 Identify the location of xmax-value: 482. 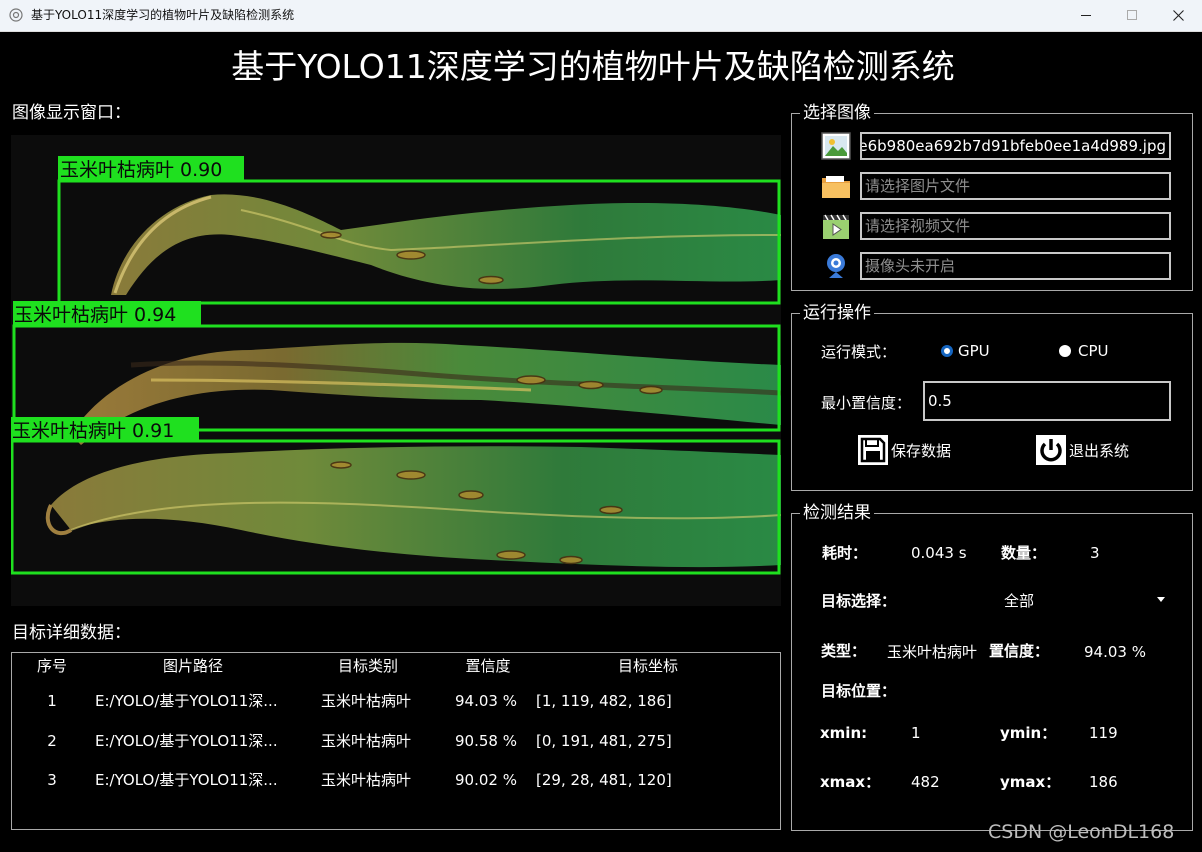
(925, 782).